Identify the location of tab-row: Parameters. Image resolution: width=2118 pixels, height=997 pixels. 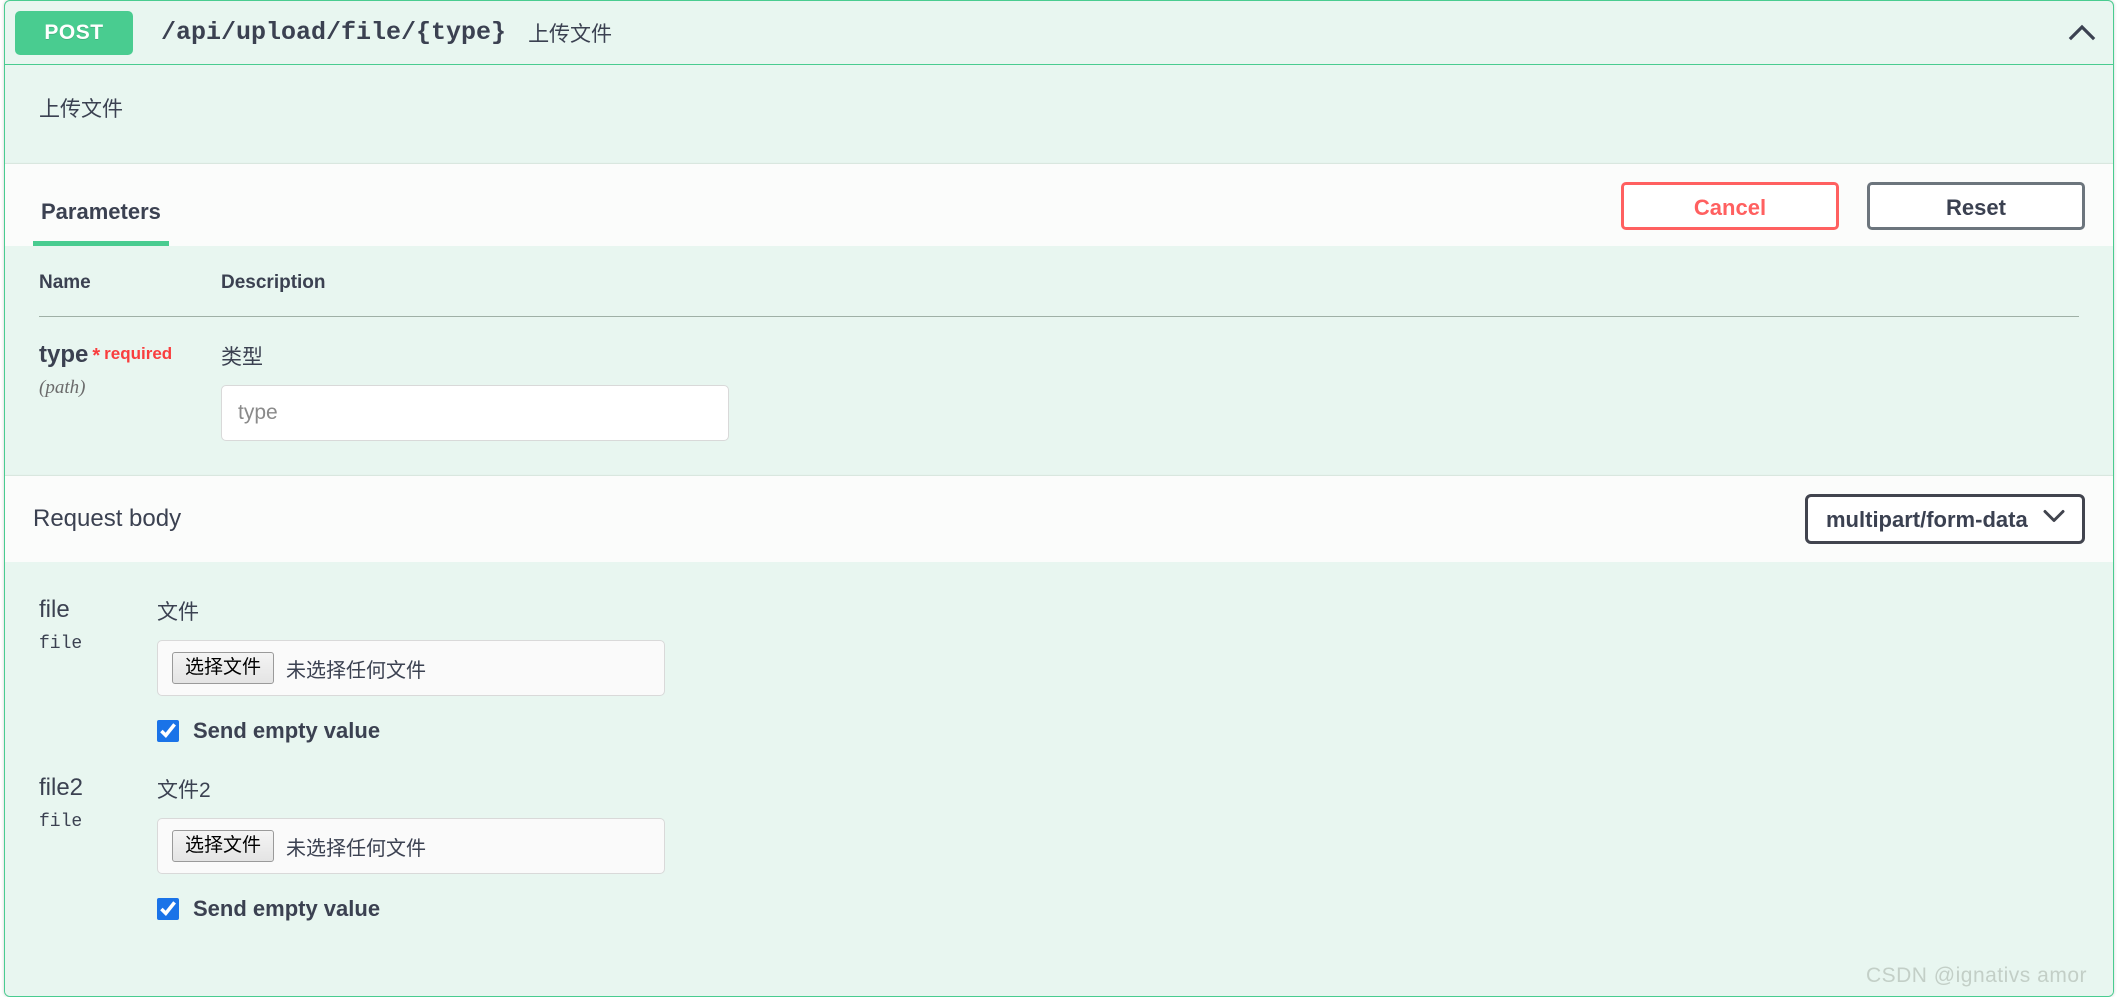
(101, 210).